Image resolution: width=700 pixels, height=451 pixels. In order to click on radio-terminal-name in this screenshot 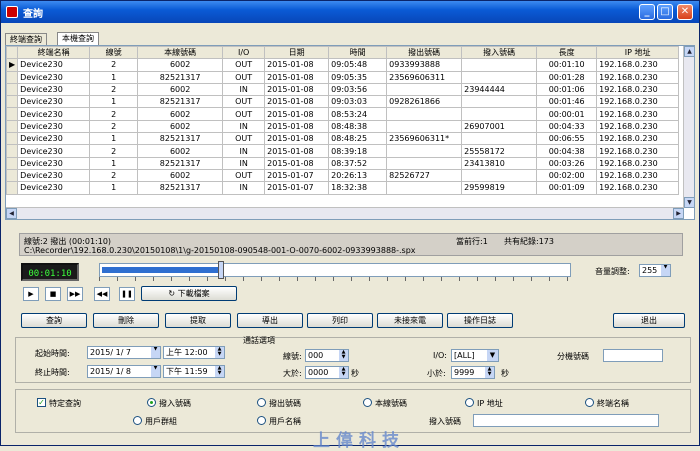, I will do `click(589, 402)`.